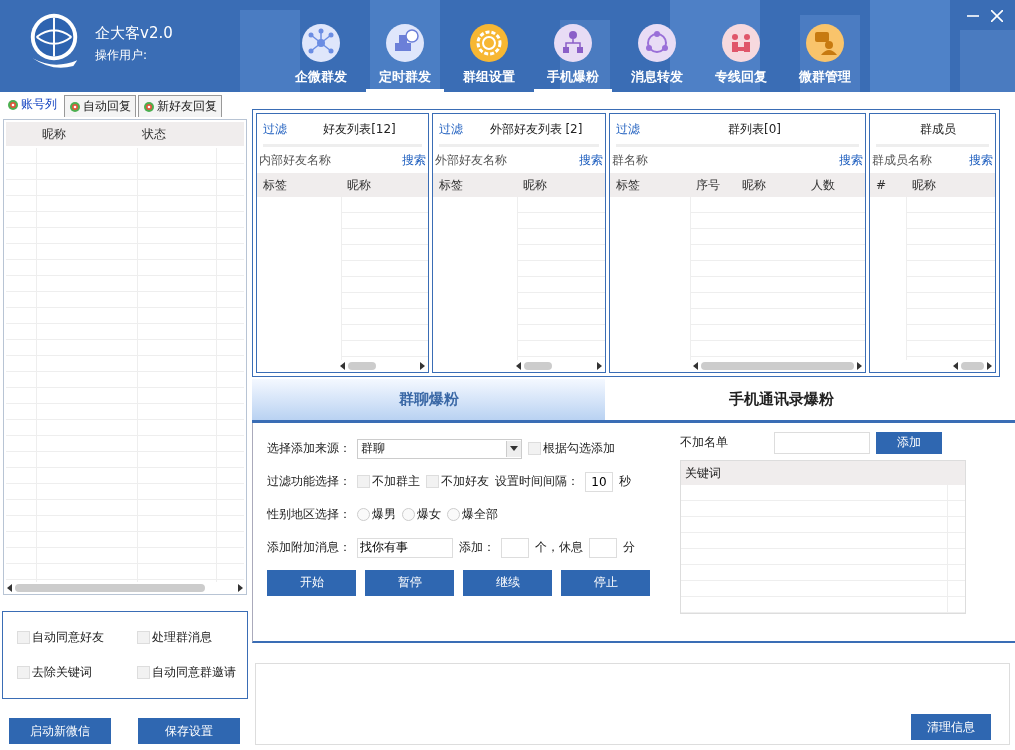 This screenshot has height=750, width=1015. I want to click on action-button: 停止, so click(605, 582).